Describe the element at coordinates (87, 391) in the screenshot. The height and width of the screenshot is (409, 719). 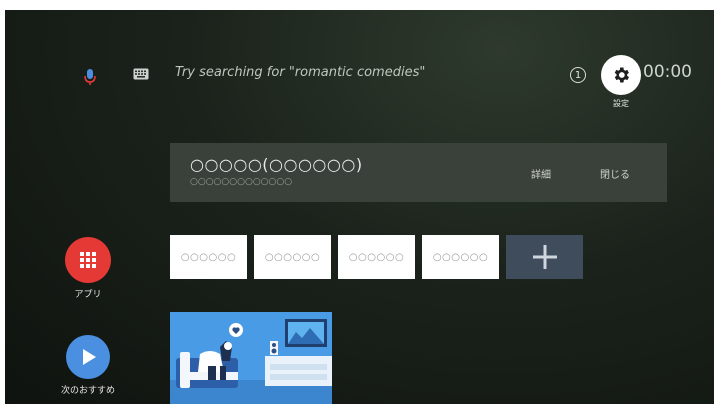
I see `recommendations-label: 次のおすすめ` at that location.